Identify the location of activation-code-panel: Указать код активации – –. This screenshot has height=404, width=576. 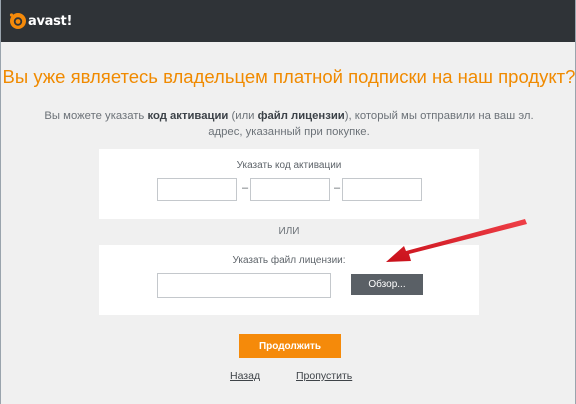
(289, 184).